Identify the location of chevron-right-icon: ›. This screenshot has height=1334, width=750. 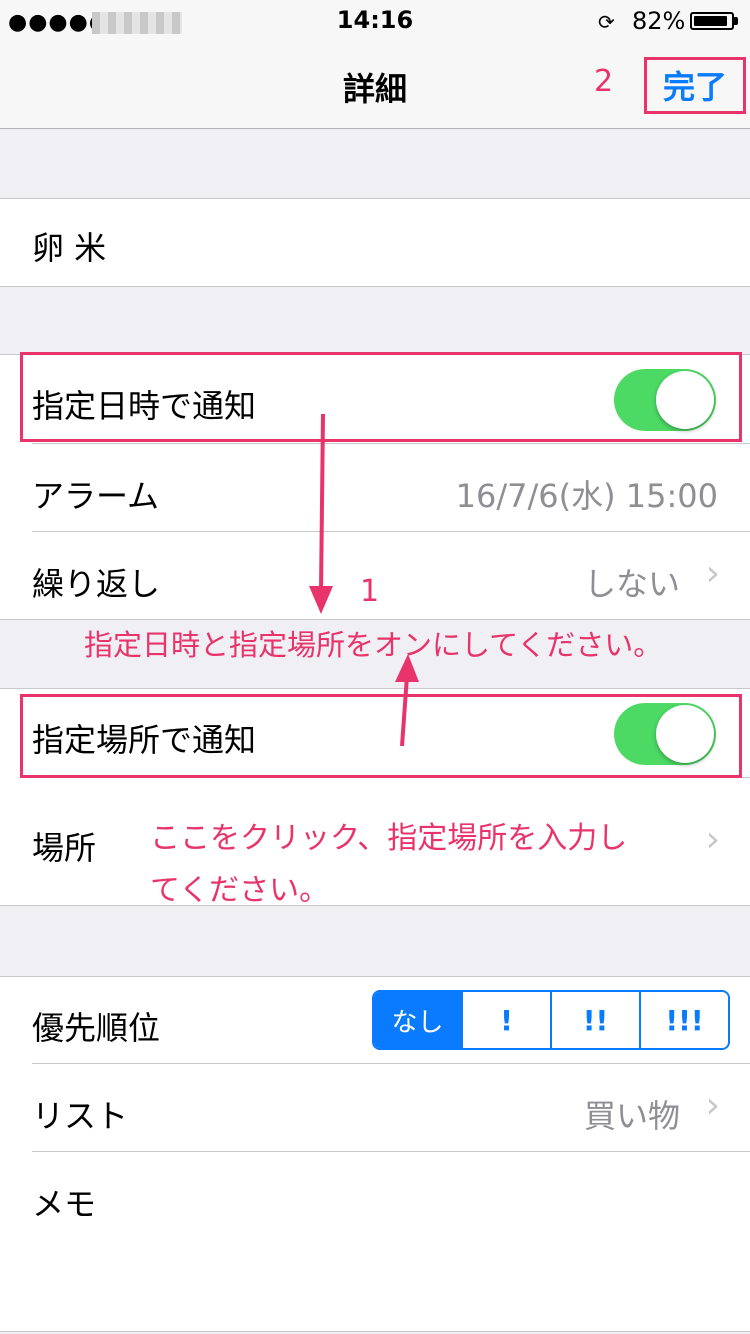
(712, 1105).